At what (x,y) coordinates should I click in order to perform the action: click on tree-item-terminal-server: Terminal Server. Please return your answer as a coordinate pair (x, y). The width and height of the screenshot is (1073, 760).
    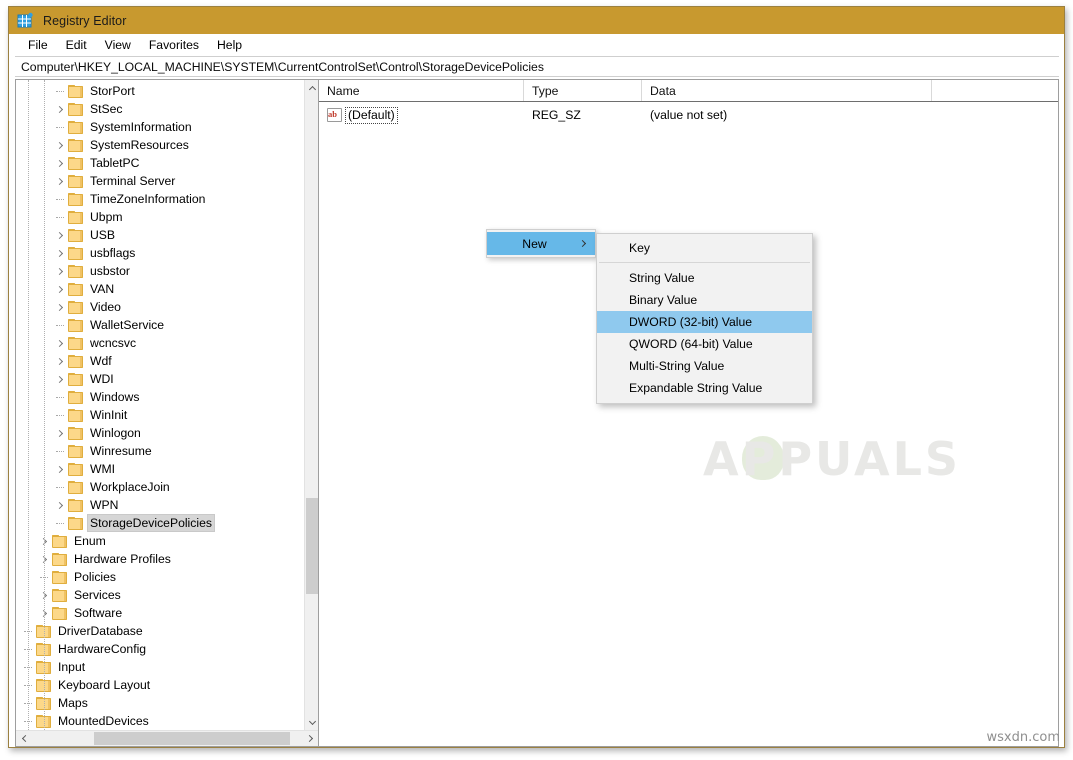
    Looking at the image, I should click on (160, 181).